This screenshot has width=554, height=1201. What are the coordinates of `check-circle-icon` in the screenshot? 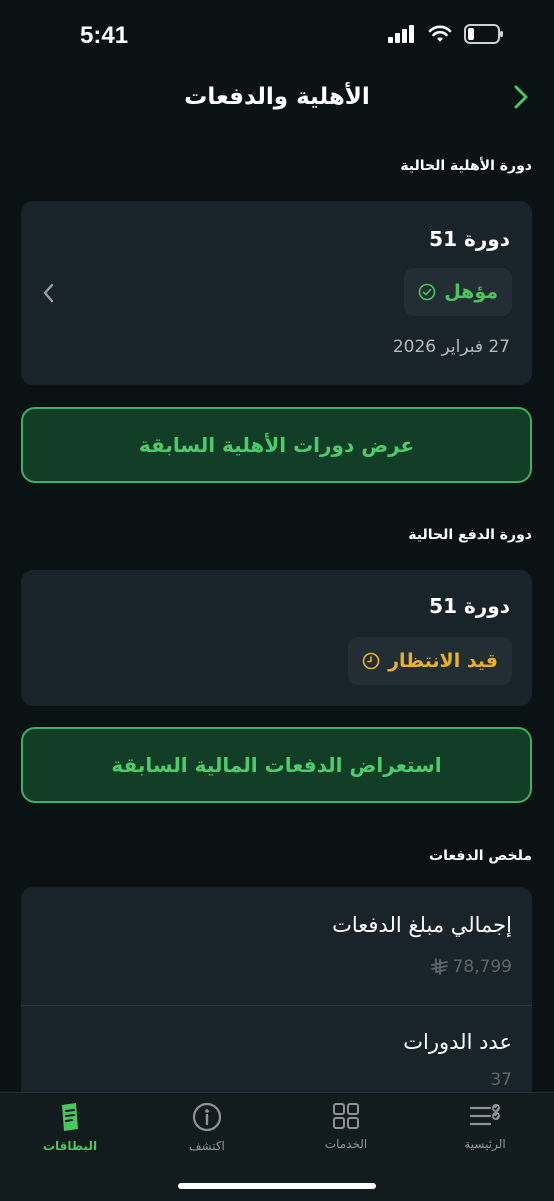 It's located at (427, 292).